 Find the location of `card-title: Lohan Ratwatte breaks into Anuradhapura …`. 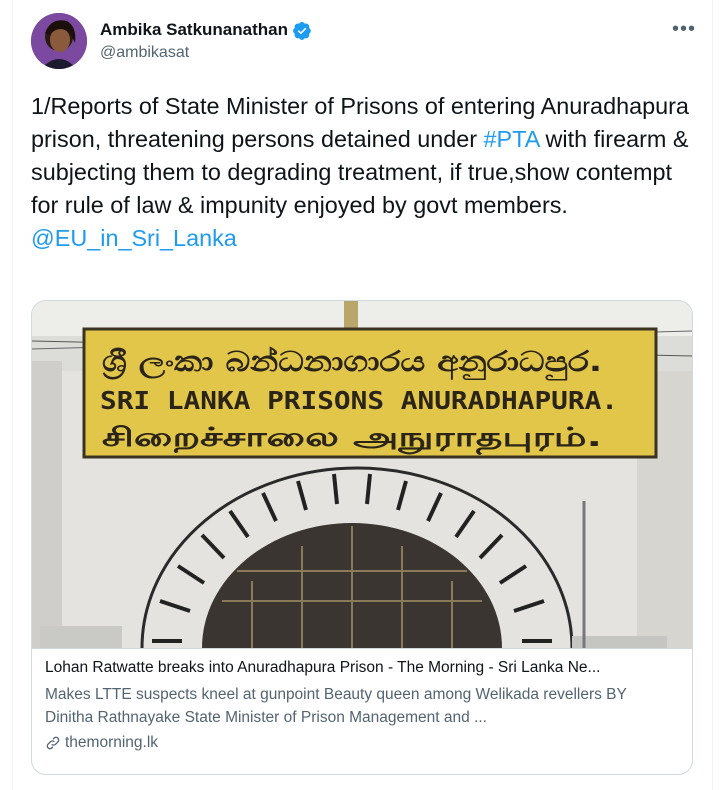

card-title: Lohan Ratwatte breaks into Anuradhapura … is located at coordinates (362, 668).